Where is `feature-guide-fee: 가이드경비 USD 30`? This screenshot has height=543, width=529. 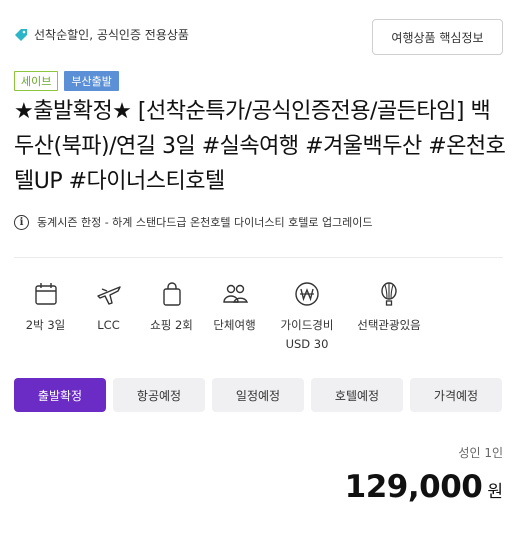
feature-guide-fee: 가이드경비 USD 30 is located at coordinates (307, 316).